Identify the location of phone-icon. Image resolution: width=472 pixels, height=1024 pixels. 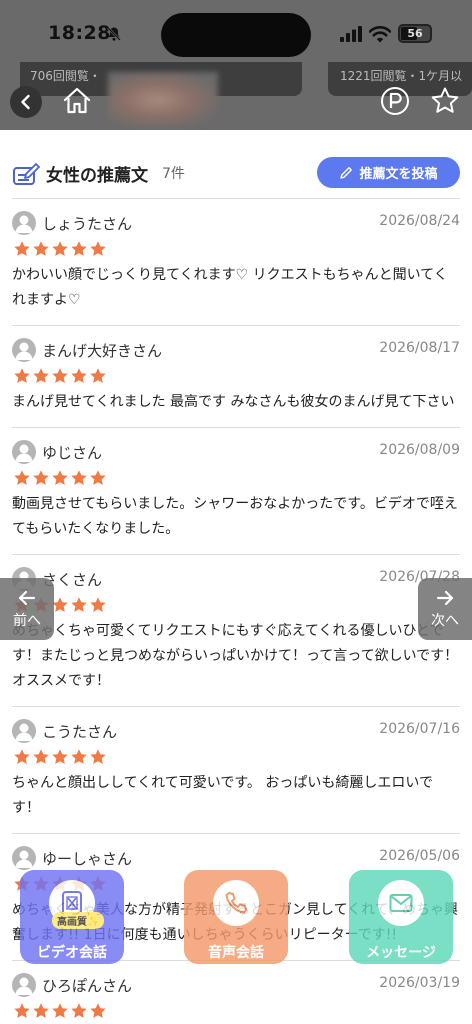
(236, 903).